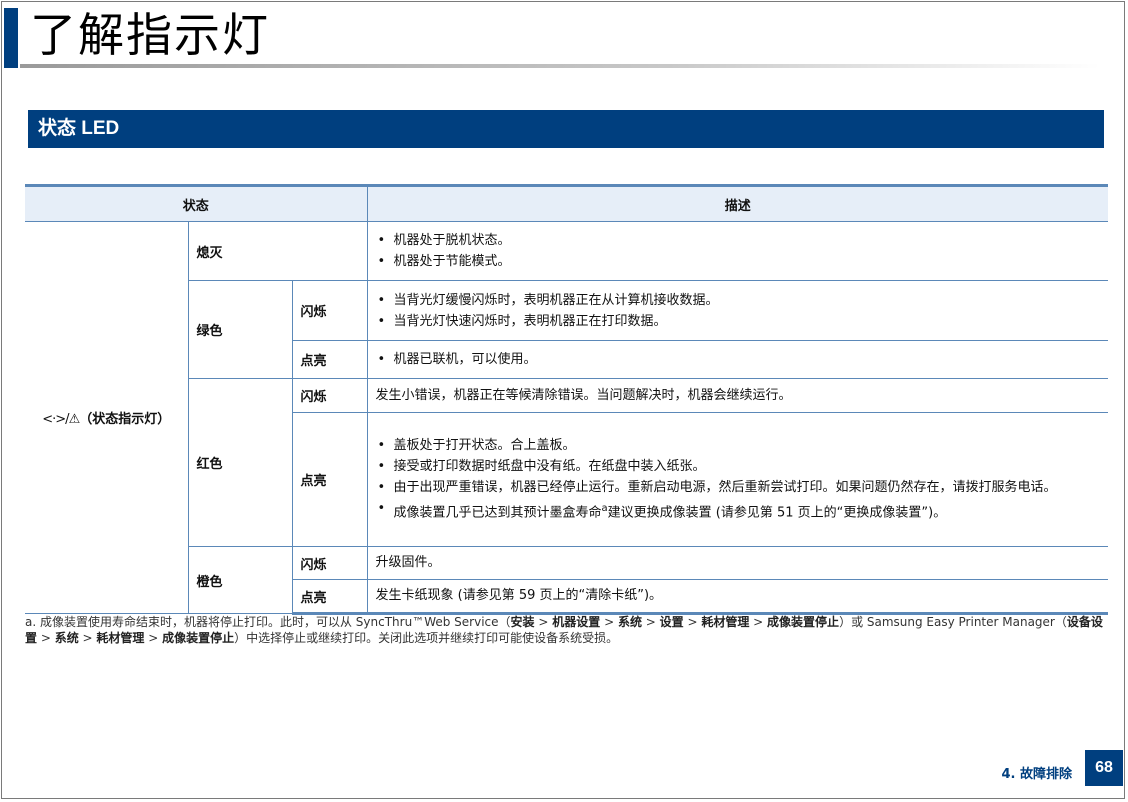 The height and width of the screenshot is (802, 1128). I want to click on header-state: 状态, so click(196, 203).